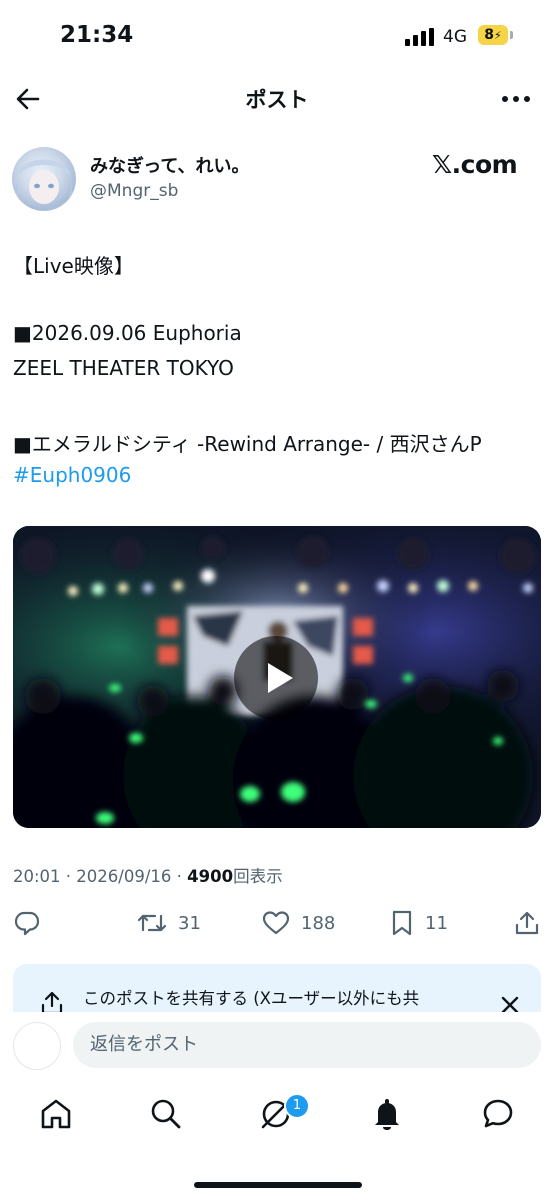 This screenshot has width=554, height=1199. I want to click on messages-icon, so click(498, 1114).